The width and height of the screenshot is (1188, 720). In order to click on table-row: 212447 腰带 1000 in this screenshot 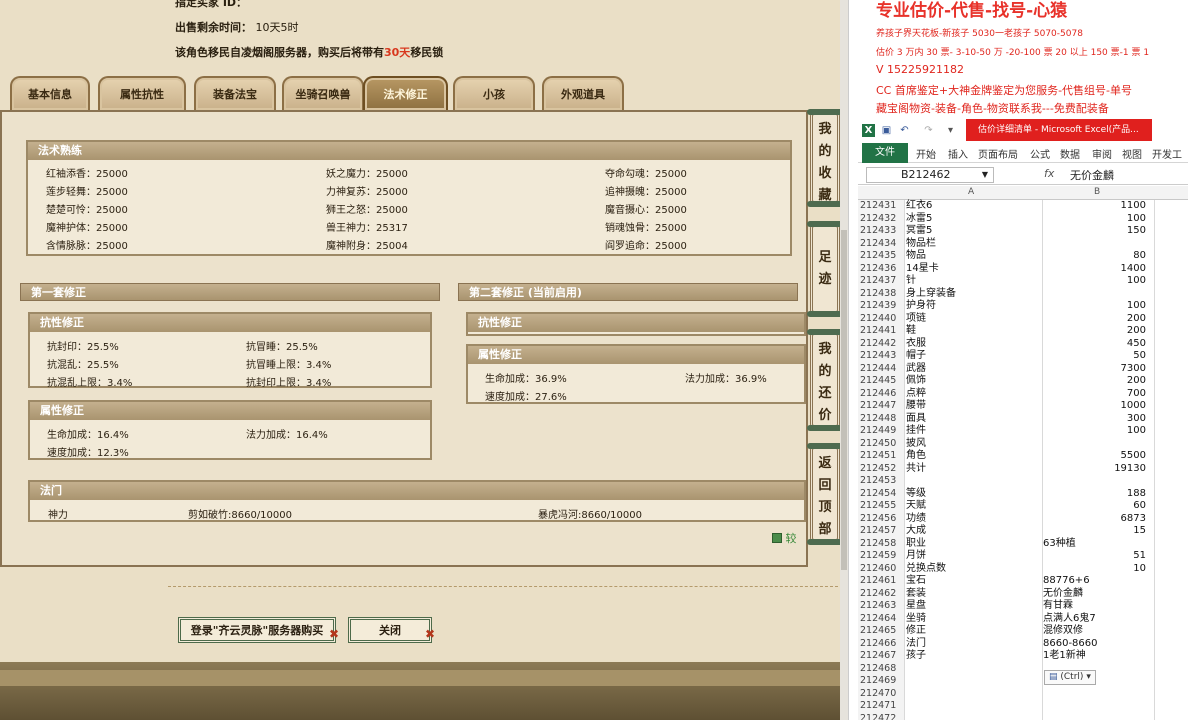, I will do `click(1023, 406)`.